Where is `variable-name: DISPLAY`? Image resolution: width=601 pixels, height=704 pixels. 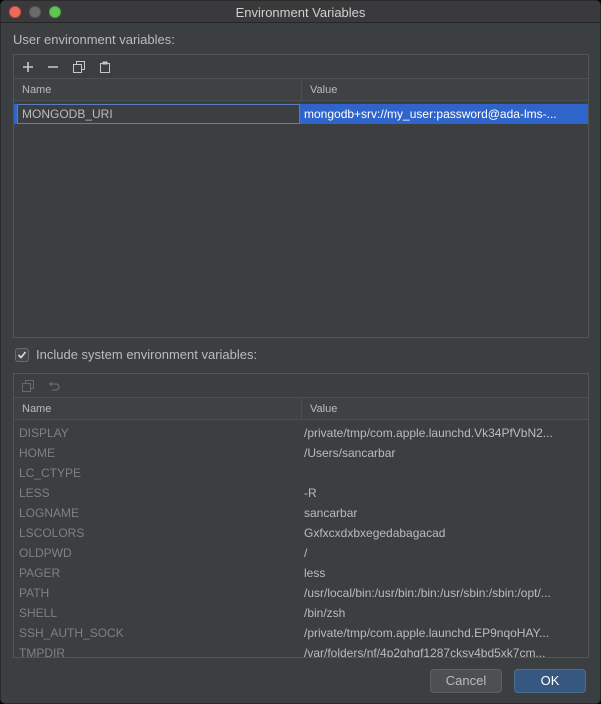 variable-name: DISPLAY is located at coordinates (44, 433).